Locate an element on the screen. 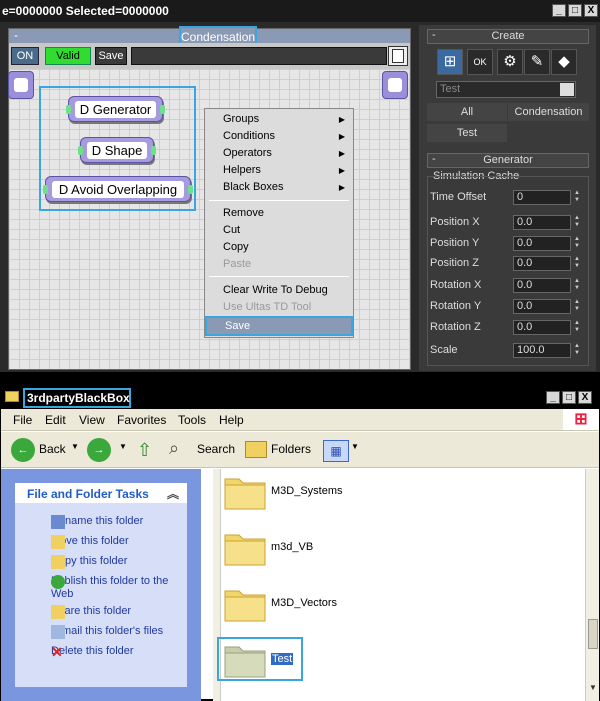  test-button: Test is located at coordinates (467, 133).